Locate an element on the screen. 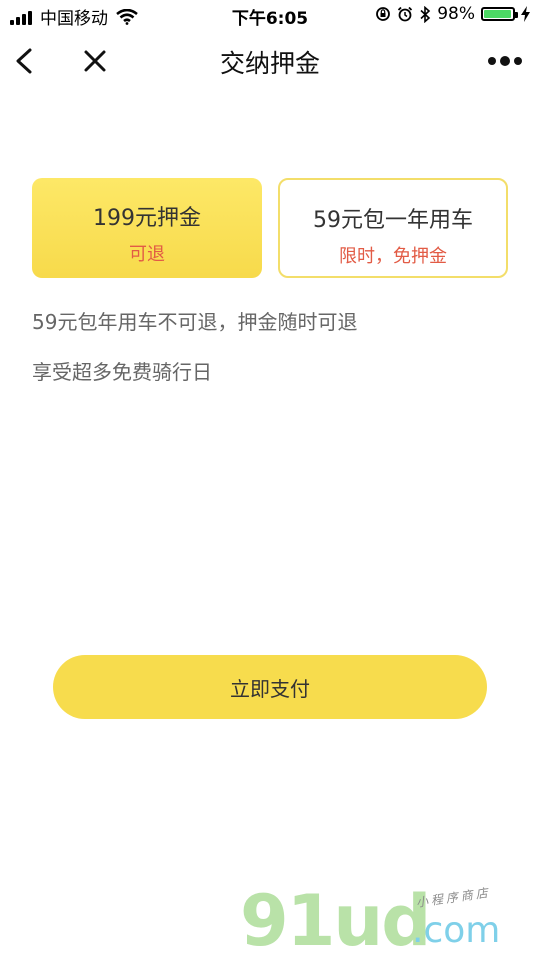 The width and height of the screenshot is (540, 962). alarm-icon is located at coordinates (405, 14).